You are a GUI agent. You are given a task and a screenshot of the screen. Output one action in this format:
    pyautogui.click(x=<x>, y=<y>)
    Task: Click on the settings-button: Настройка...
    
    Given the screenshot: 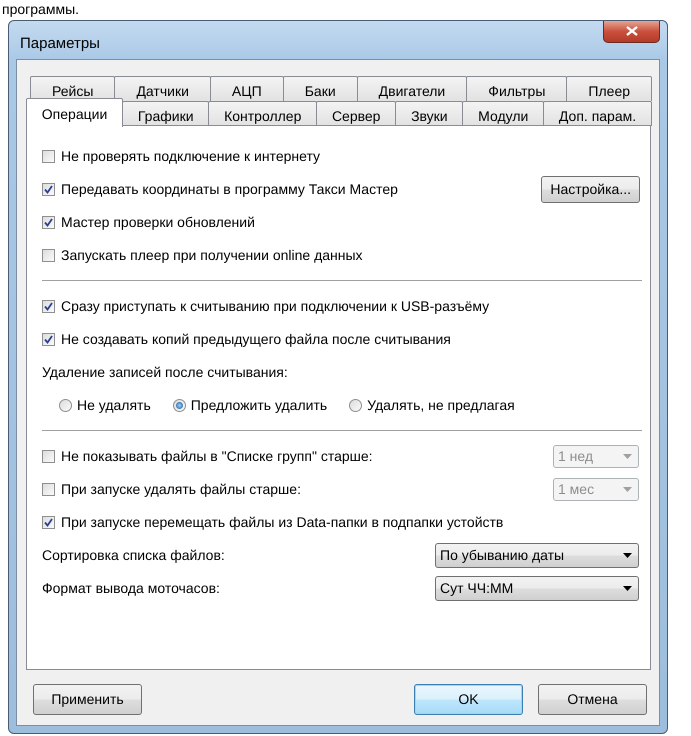 What is the action you would take?
    pyautogui.click(x=590, y=189)
    